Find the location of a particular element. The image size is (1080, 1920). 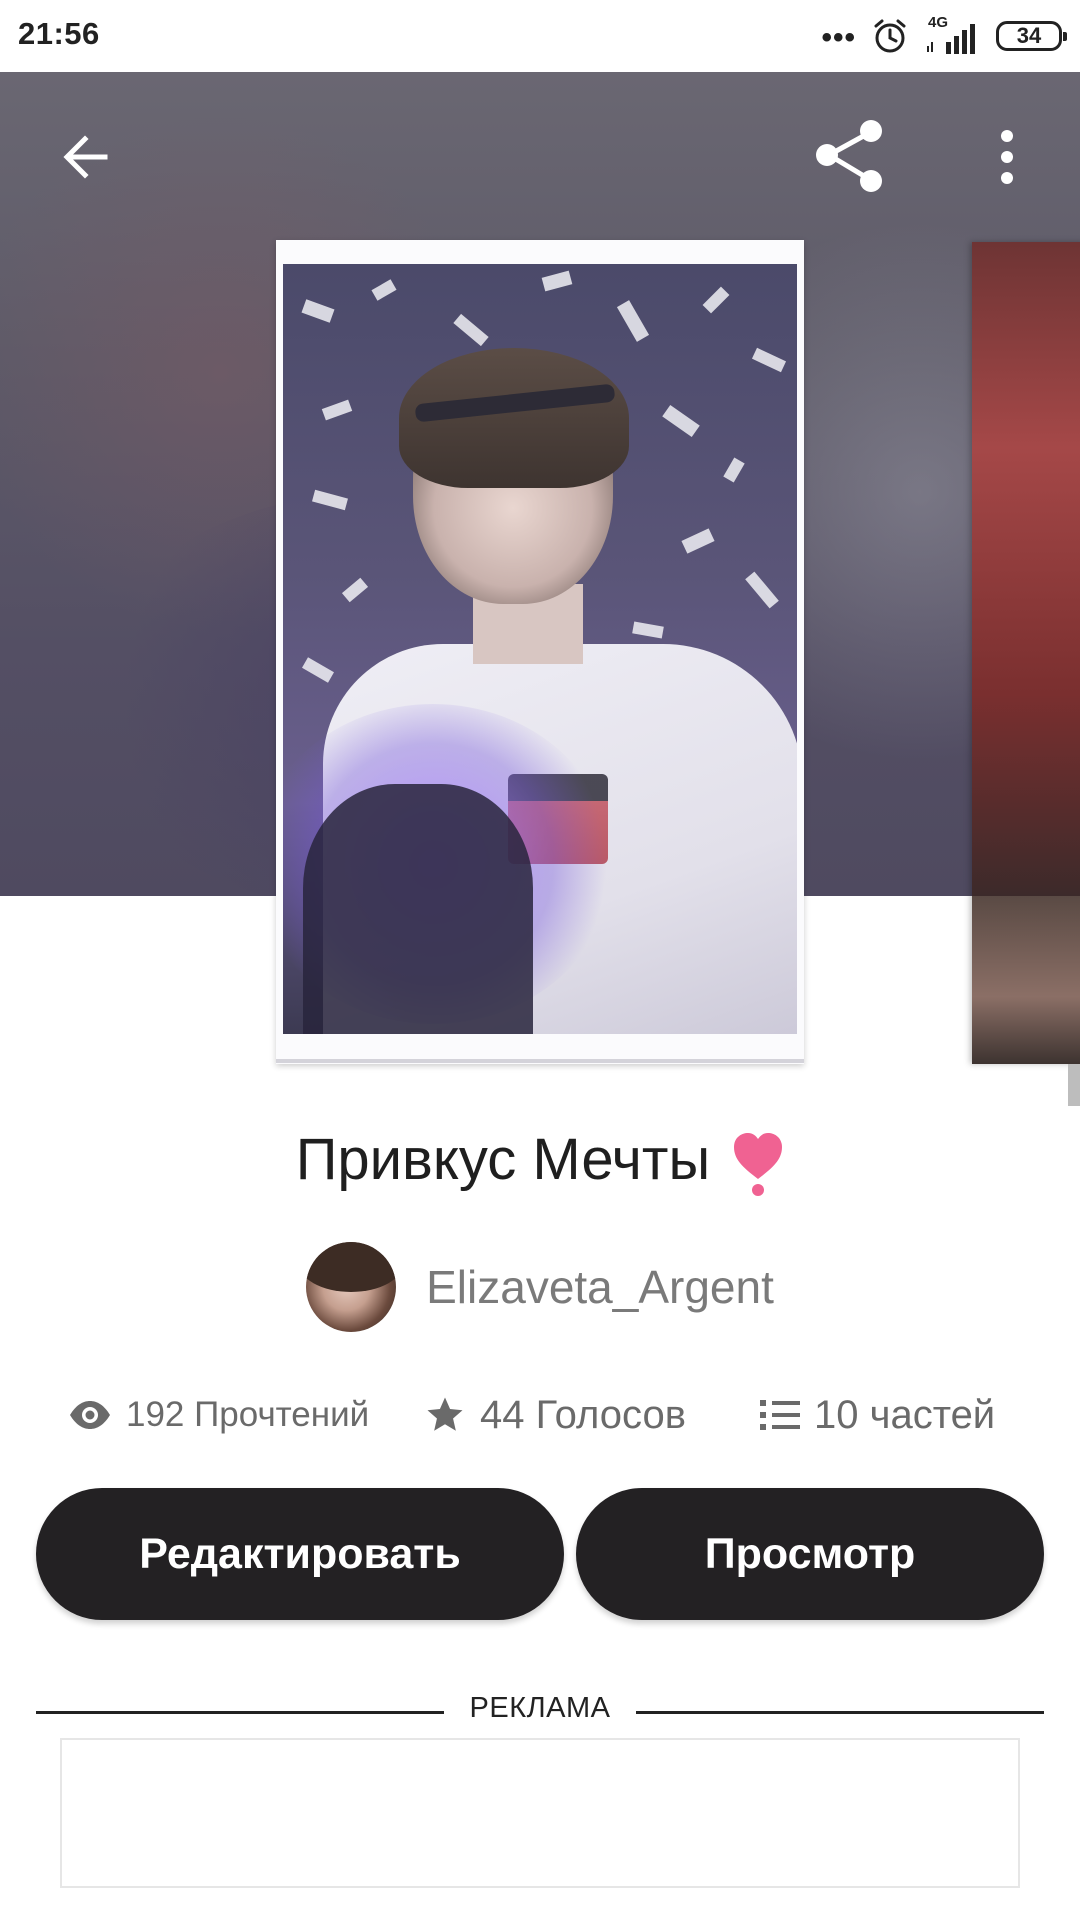

battery-icon: 34 is located at coordinates (1031, 36).